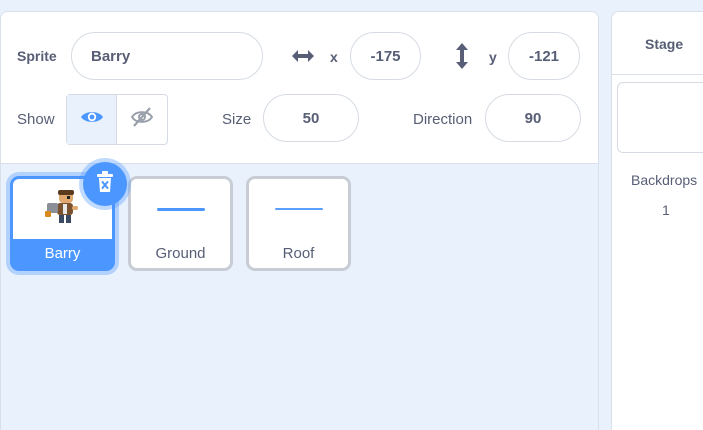 The width and height of the screenshot is (703, 430). Describe the element at coordinates (657, 220) in the screenshot. I see `stage-pane: Stage Backdrops 1` at that location.